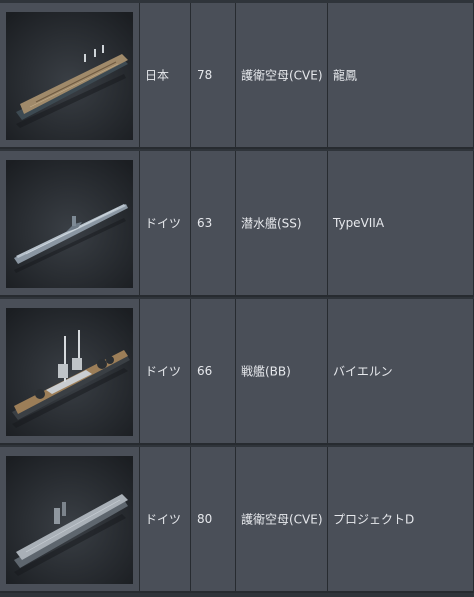 The image size is (474, 597). Describe the element at coordinates (401, 372) in the screenshot. I see `name-cell: バイエルン` at that location.